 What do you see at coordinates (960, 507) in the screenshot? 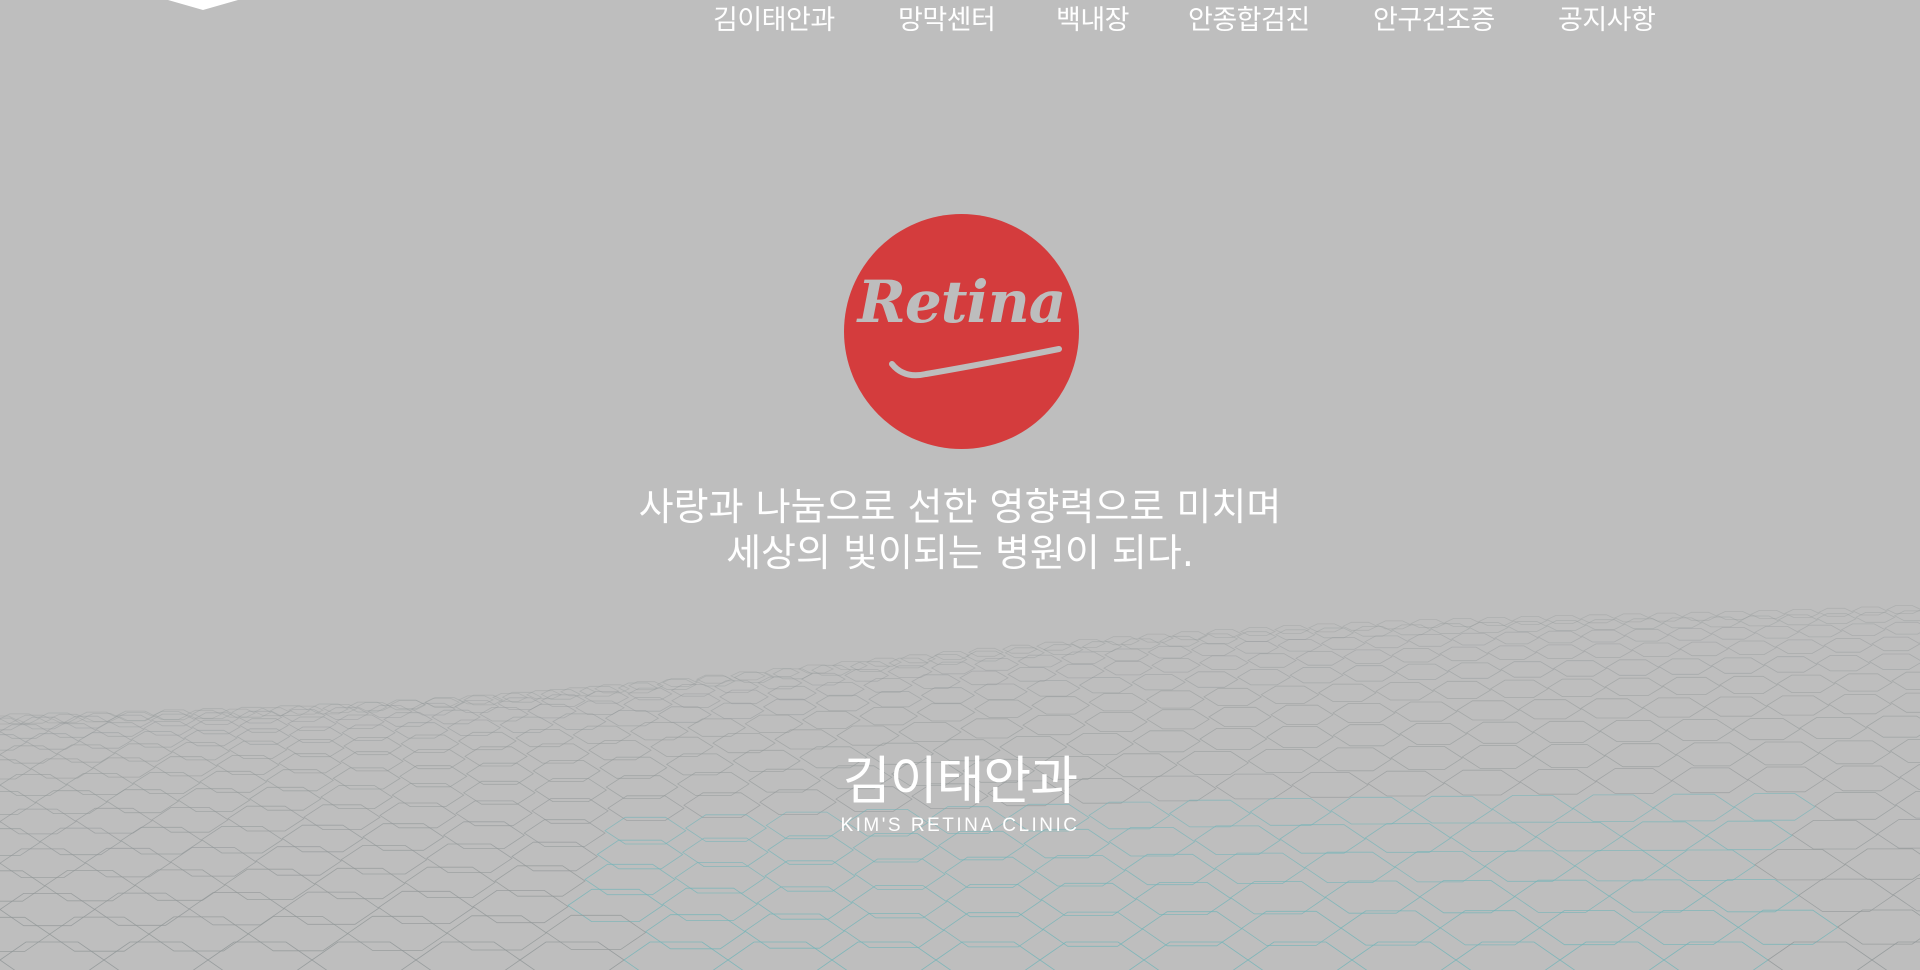
I see `tagline-line-1: 사랑과 나눔으로 선한 영향력으로 미치며` at bounding box center [960, 507].